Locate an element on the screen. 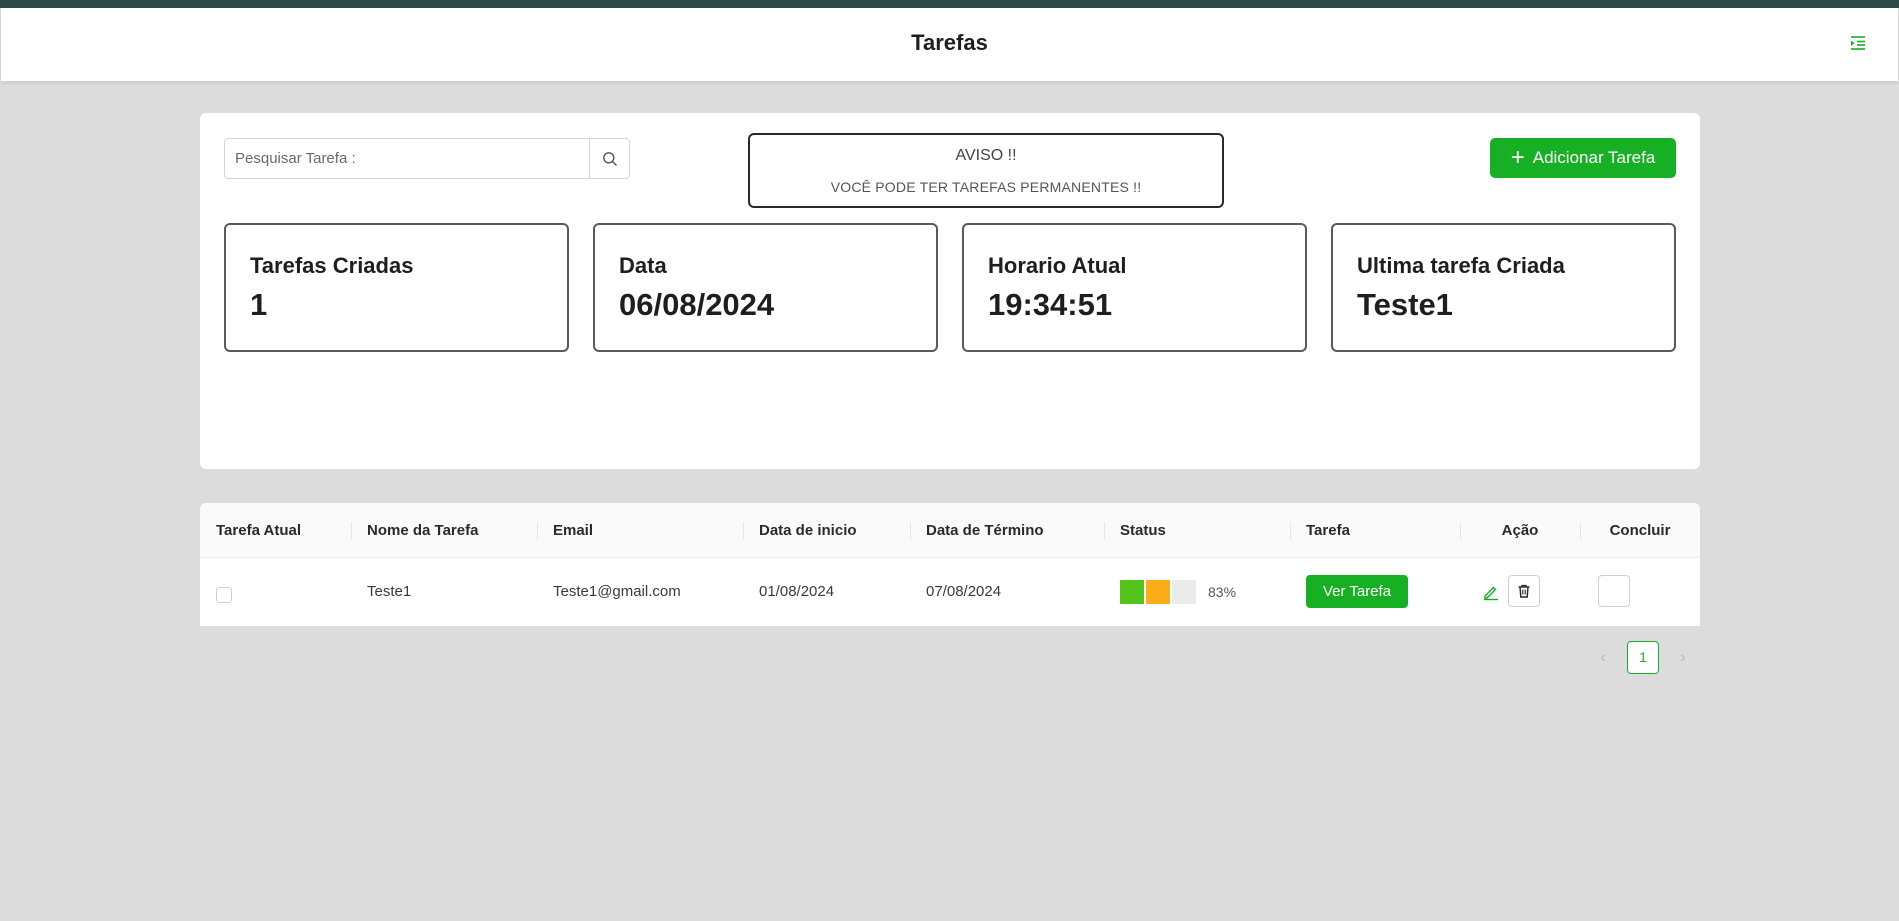 The image size is (1899, 921). card-value: Teste1 is located at coordinates (1405, 304).